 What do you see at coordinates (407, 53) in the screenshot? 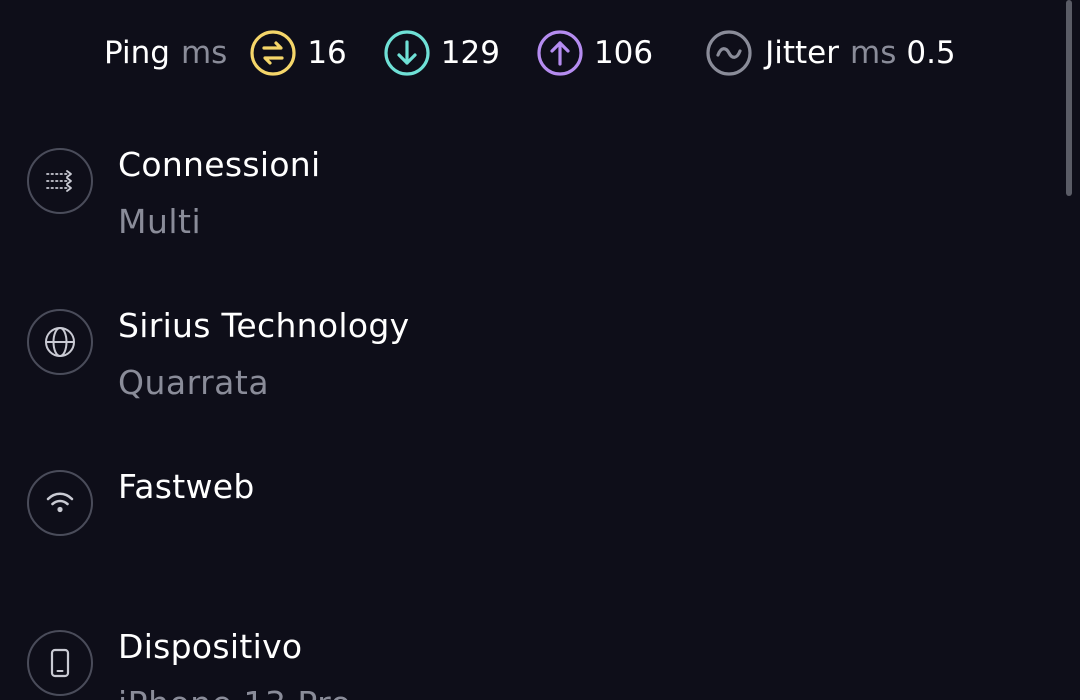
I see `download-arrow-icon` at bounding box center [407, 53].